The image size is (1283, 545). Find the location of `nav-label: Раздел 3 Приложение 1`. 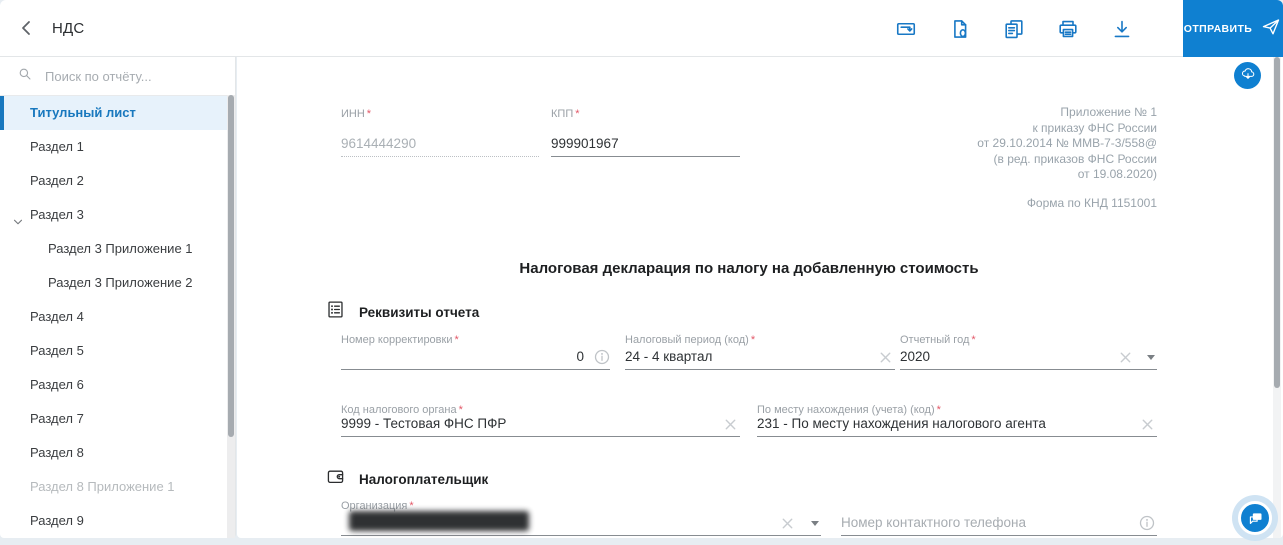

nav-label: Раздел 3 Приложение 1 is located at coordinates (120, 248).